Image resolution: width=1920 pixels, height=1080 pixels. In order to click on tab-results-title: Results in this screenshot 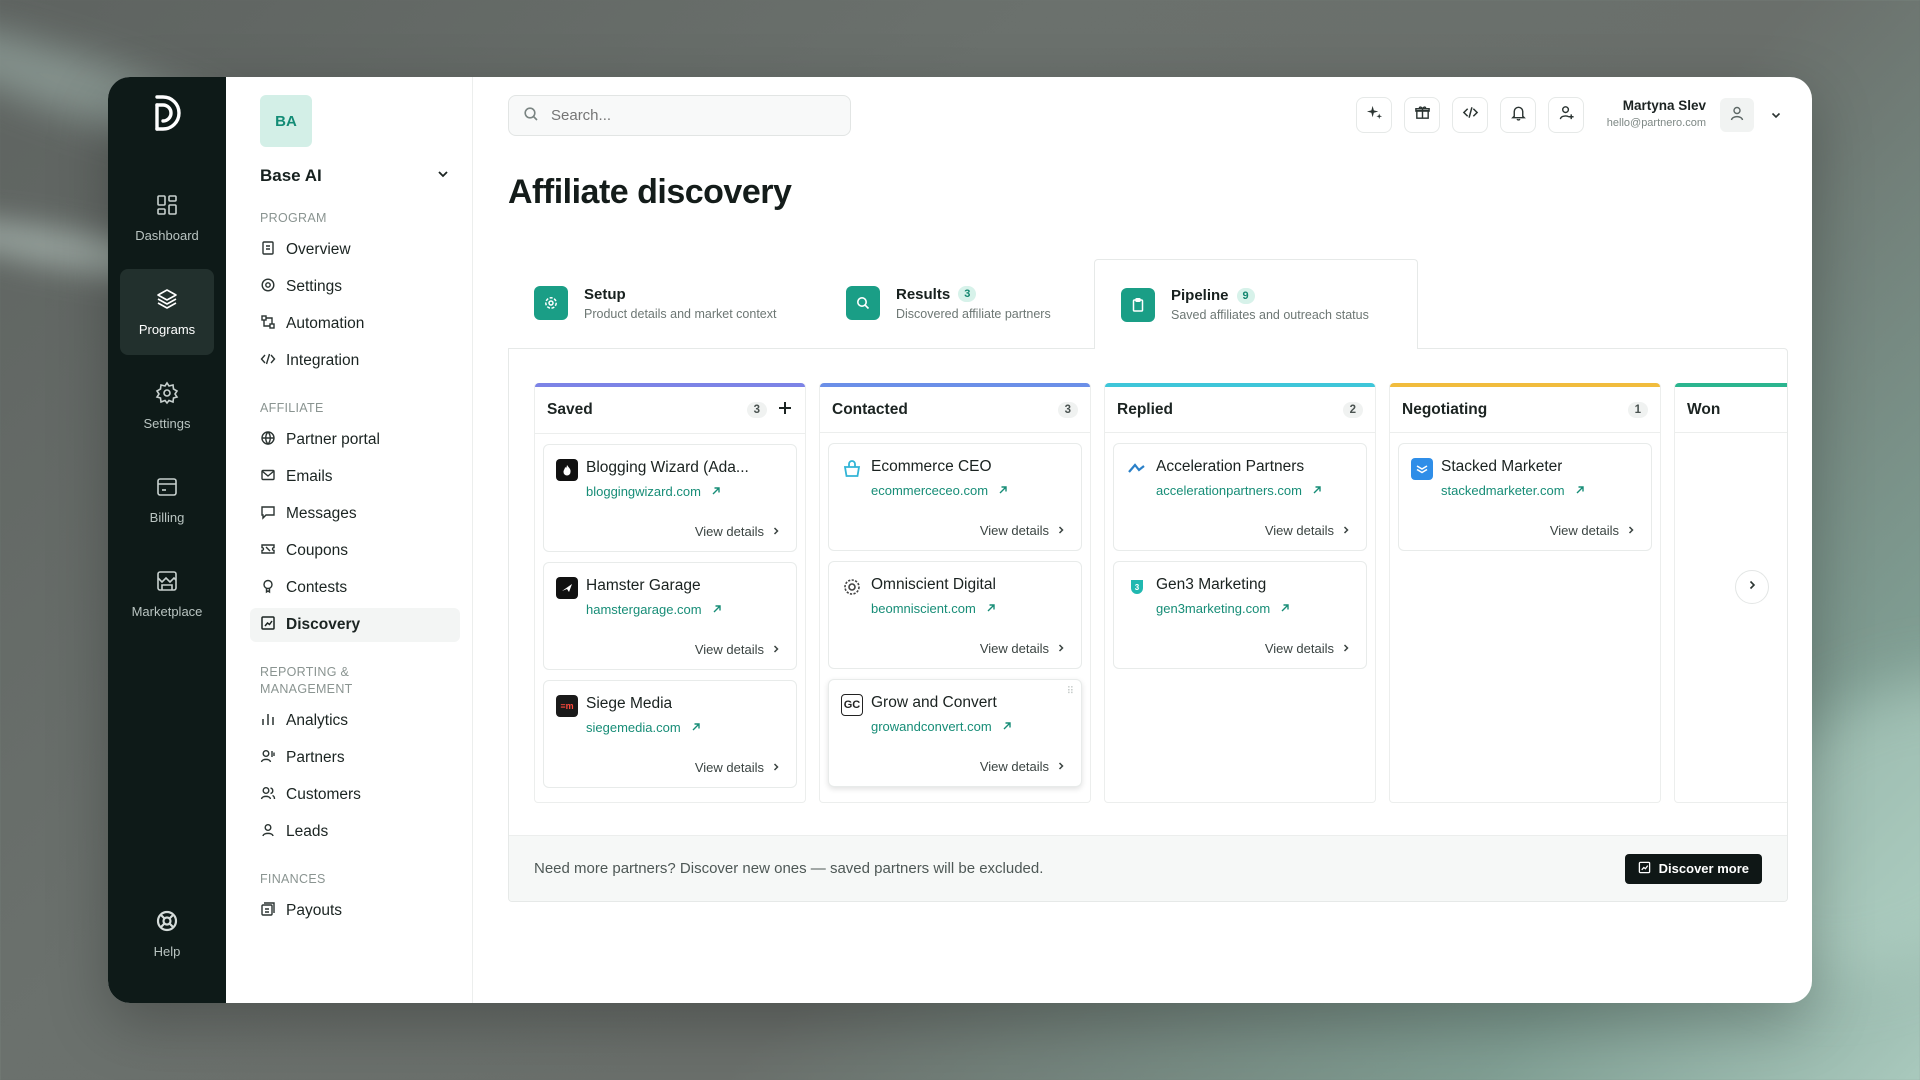, I will do `click(923, 294)`.